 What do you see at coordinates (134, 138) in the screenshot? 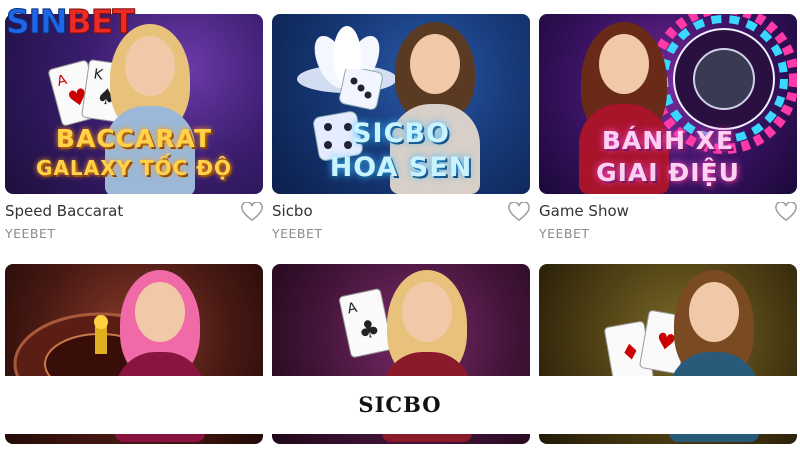
I see `game-art-title-line1: BACCARAT` at bounding box center [134, 138].